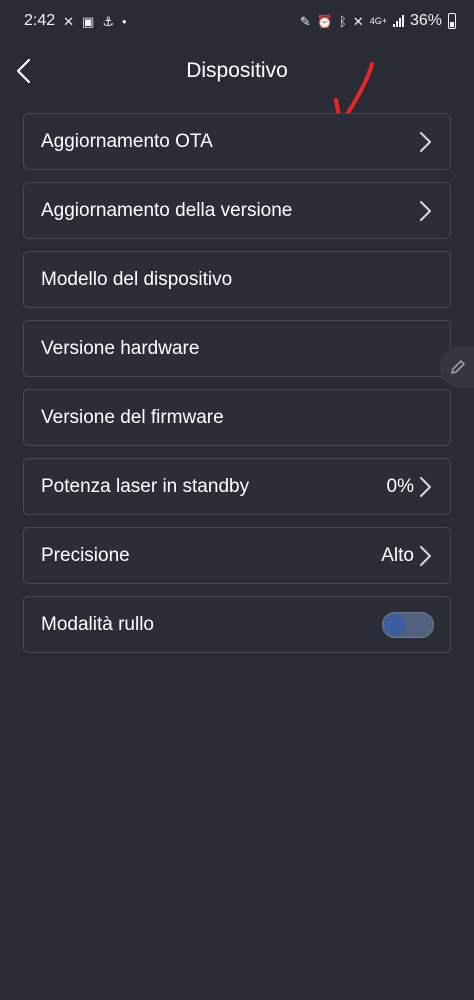 The height and width of the screenshot is (1000, 474). What do you see at coordinates (145, 486) in the screenshot?
I see `setting-label: Potenza laser in standby` at bounding box center [145, 486].